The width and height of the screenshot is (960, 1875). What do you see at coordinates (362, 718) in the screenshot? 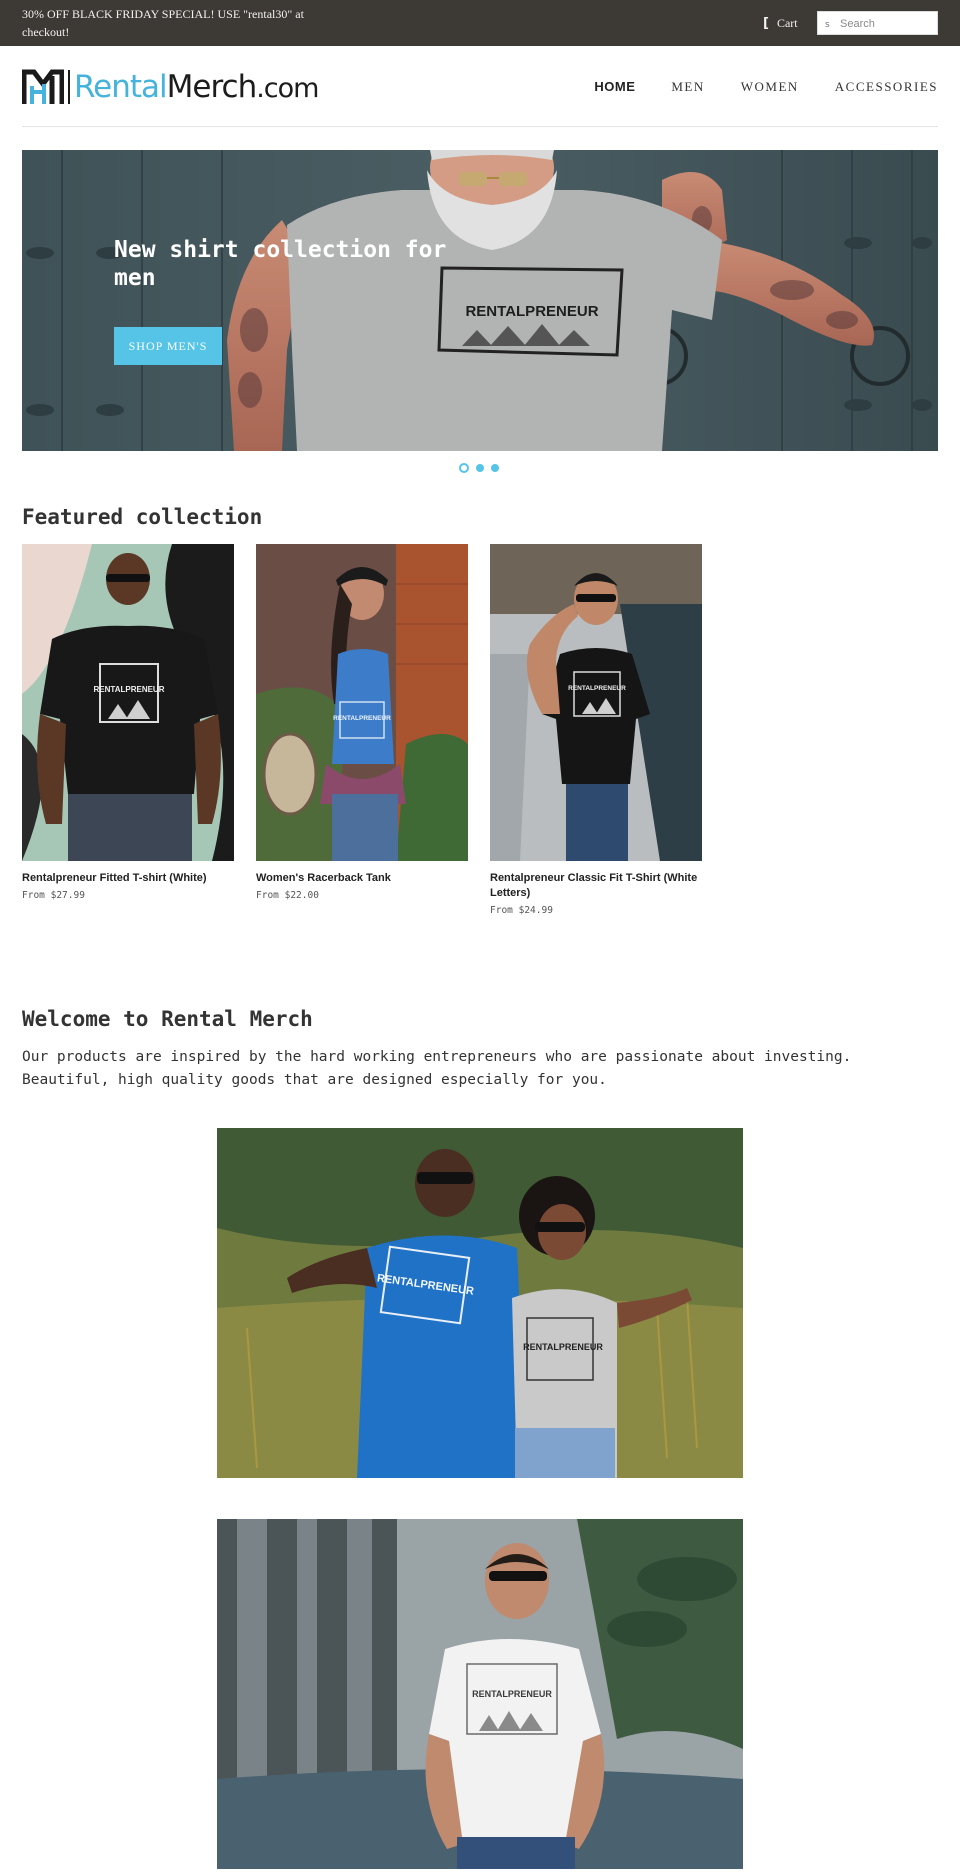
I see `product-2-print: RENTALPRENEUR` at bounding box center [362, 718].